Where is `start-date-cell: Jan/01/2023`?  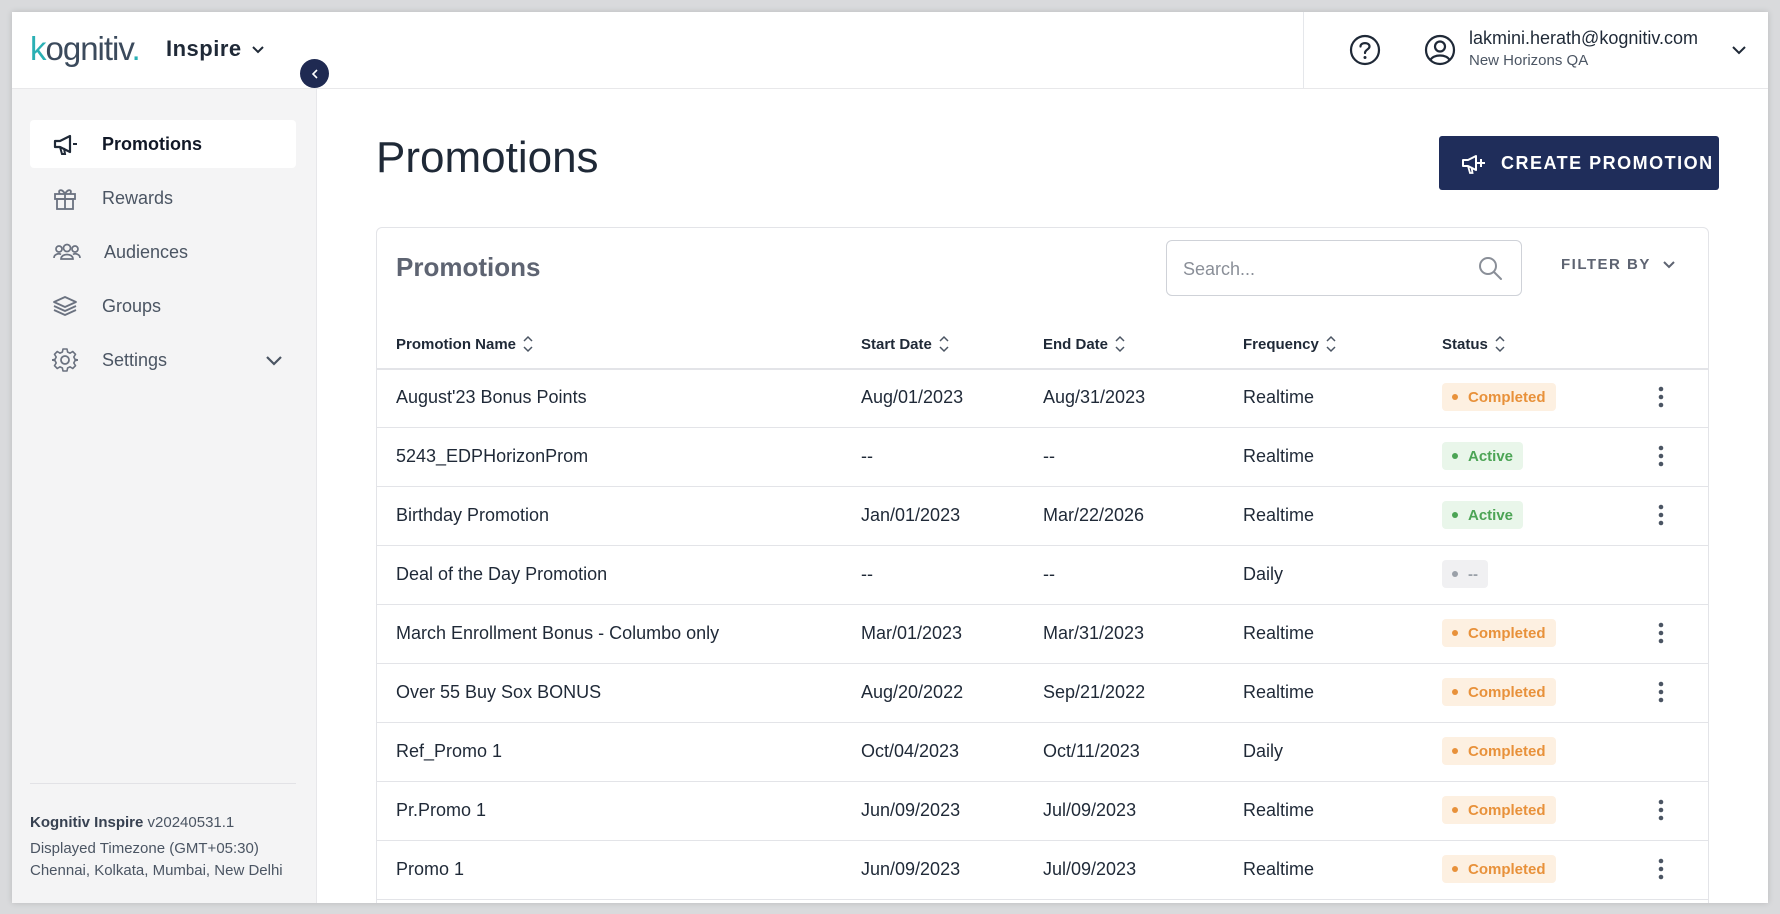 start-date-cell: Jan/01/2023 is located at coordinates (911, 515).